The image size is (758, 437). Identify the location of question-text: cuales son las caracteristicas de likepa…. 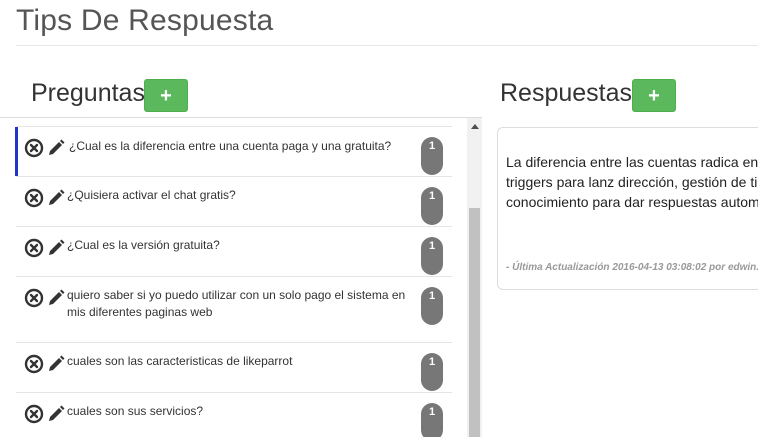
(180, 361).